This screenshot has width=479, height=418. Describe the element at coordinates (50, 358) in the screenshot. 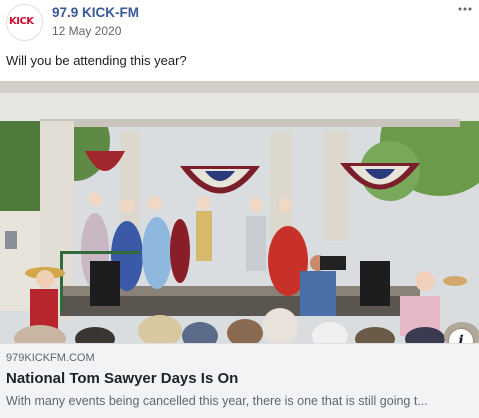

I see `link-domain: 979KICKFM.COM` at that location.